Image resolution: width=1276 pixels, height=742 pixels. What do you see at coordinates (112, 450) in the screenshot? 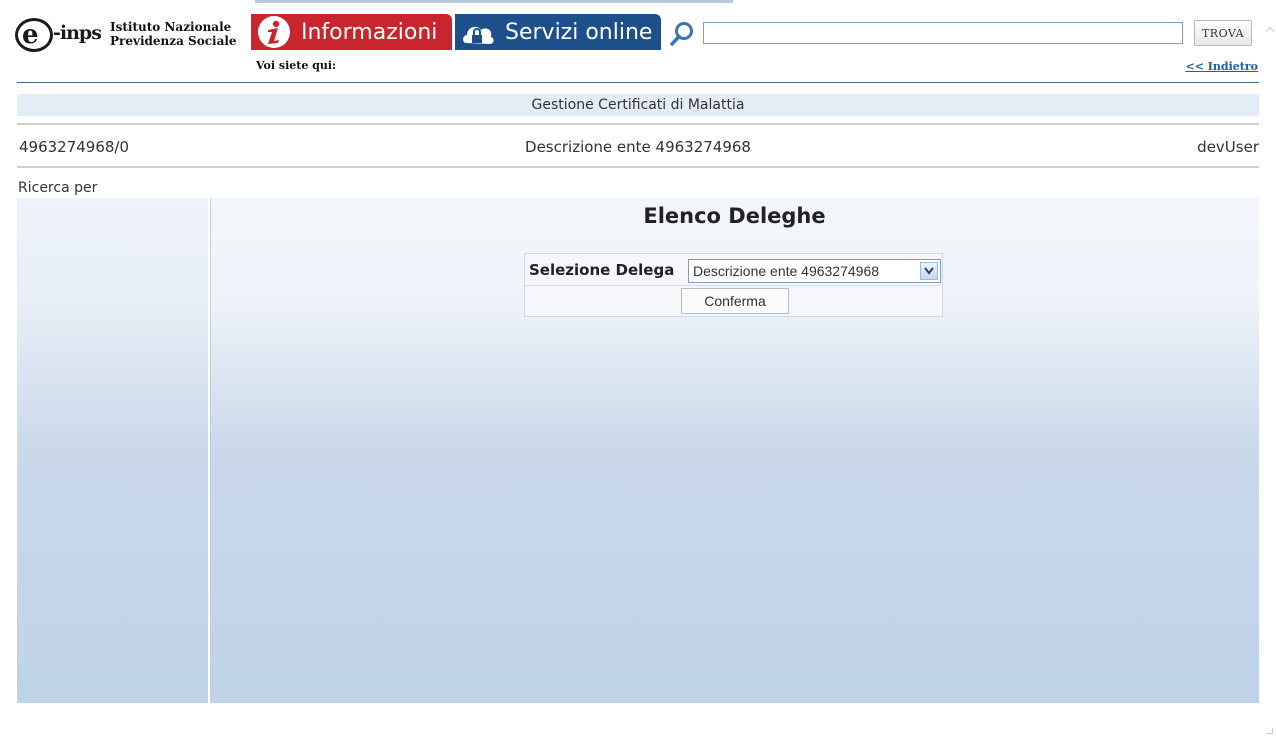
I see `sidebar-panel` at bounding box center [112, 450].